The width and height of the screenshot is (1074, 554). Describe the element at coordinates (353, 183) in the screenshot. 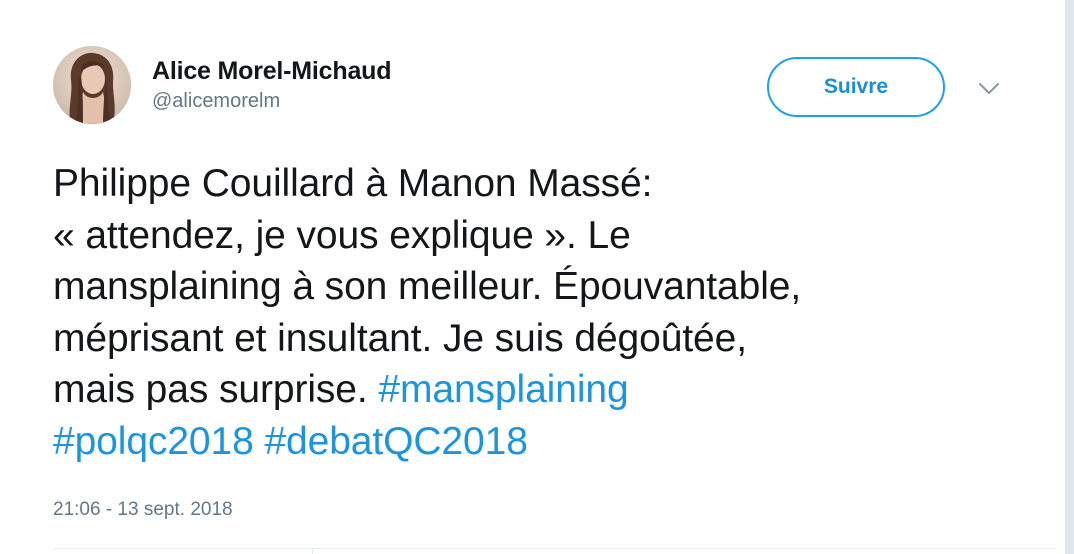

I see `tweet-text-line: Philippe Couillard à Manon Massé:` at that location.